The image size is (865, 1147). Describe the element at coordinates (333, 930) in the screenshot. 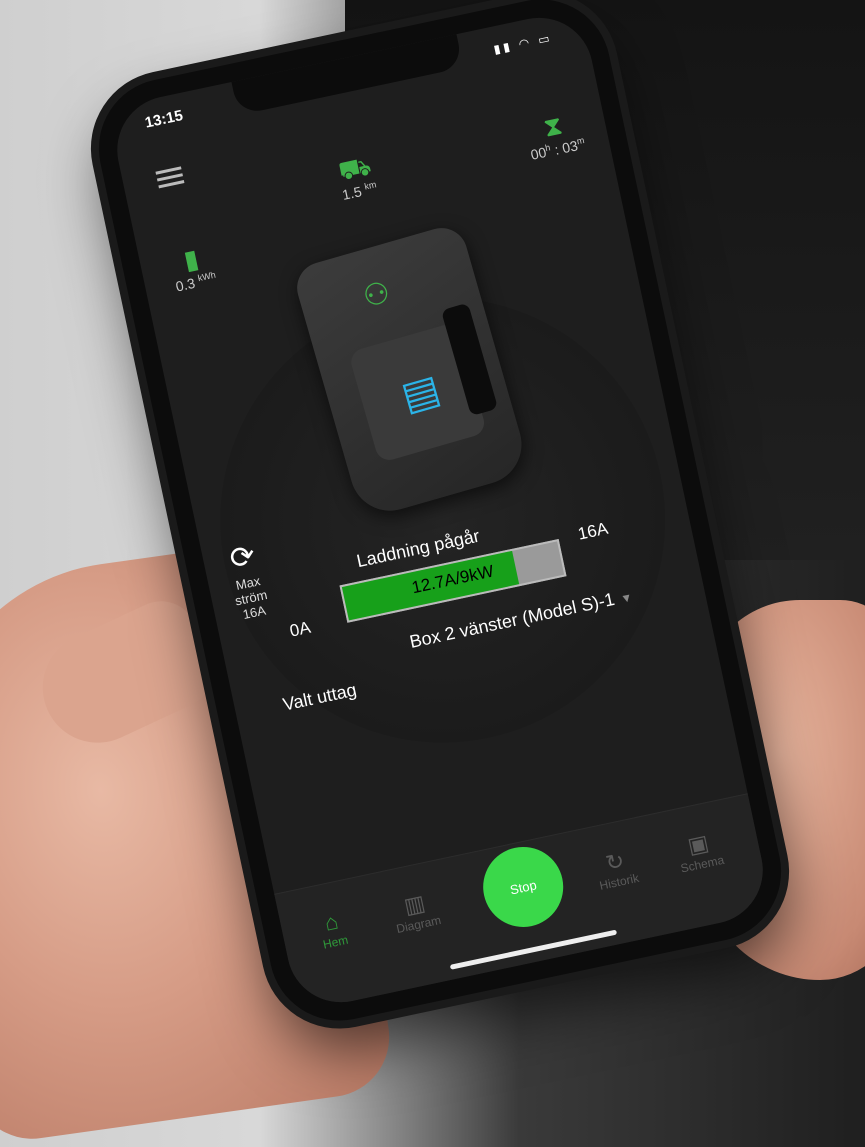

I see `tab-home: ⌂ Hem` at that location.